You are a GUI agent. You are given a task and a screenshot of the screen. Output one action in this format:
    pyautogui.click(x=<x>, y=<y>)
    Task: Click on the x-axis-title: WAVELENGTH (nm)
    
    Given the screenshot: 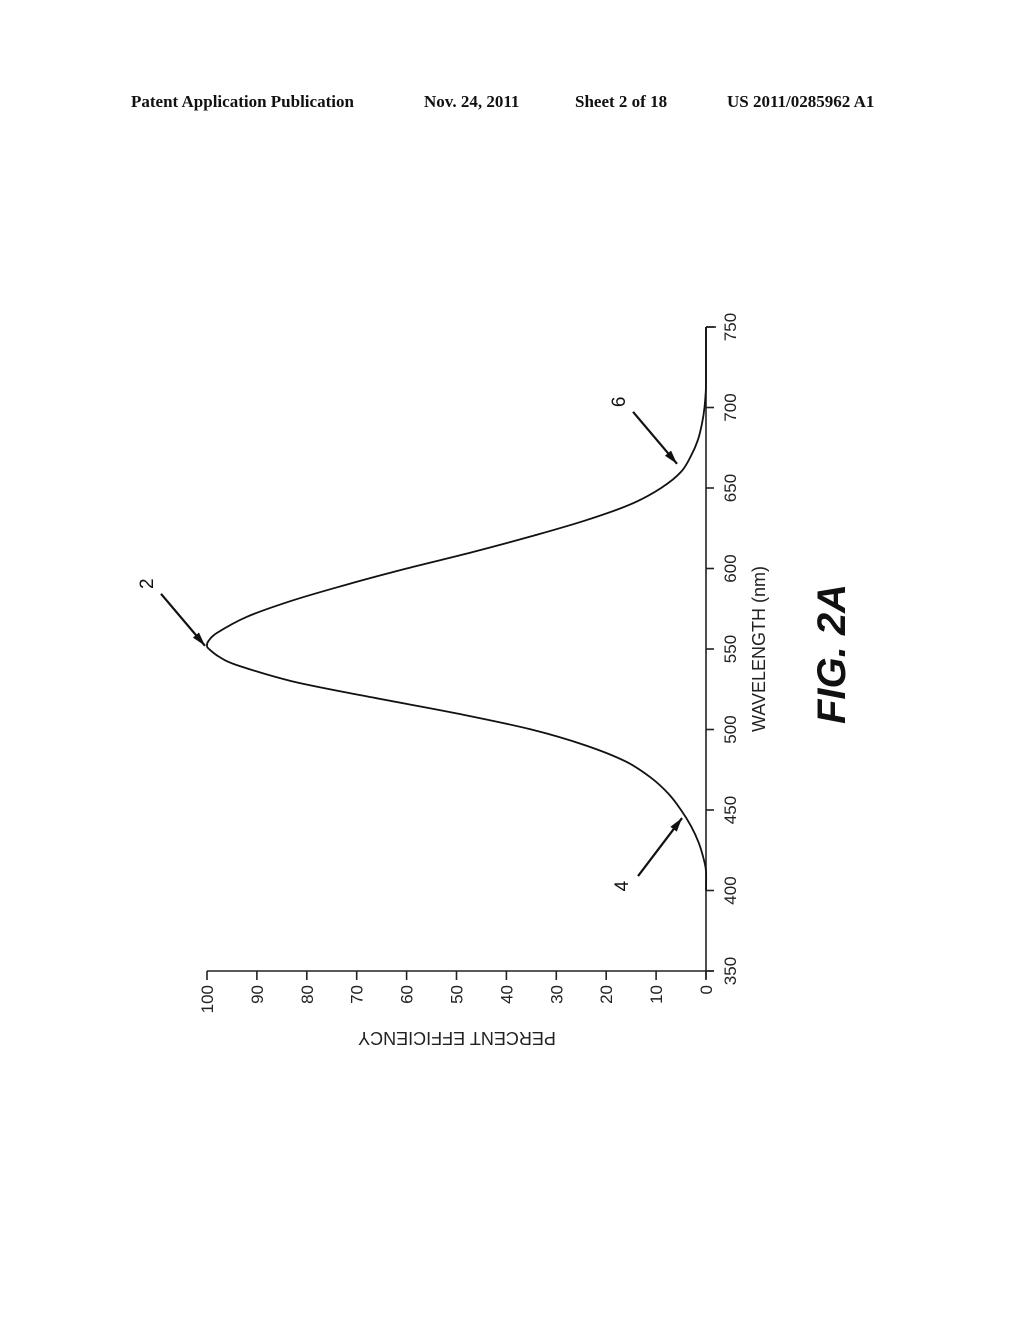 What is the action you would take?
    pyautogui.click(x=759, y=649)
    